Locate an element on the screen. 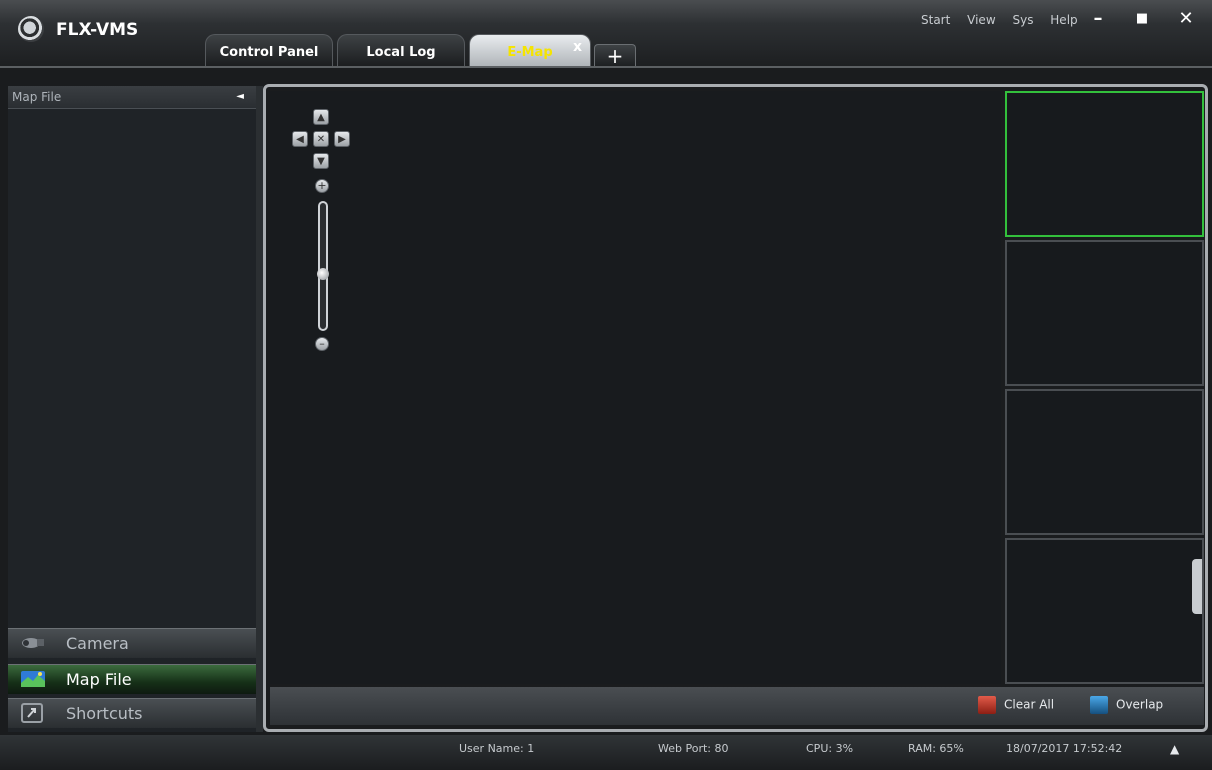  status-ram: RAM: 65% is located at coordinates (936, 748).